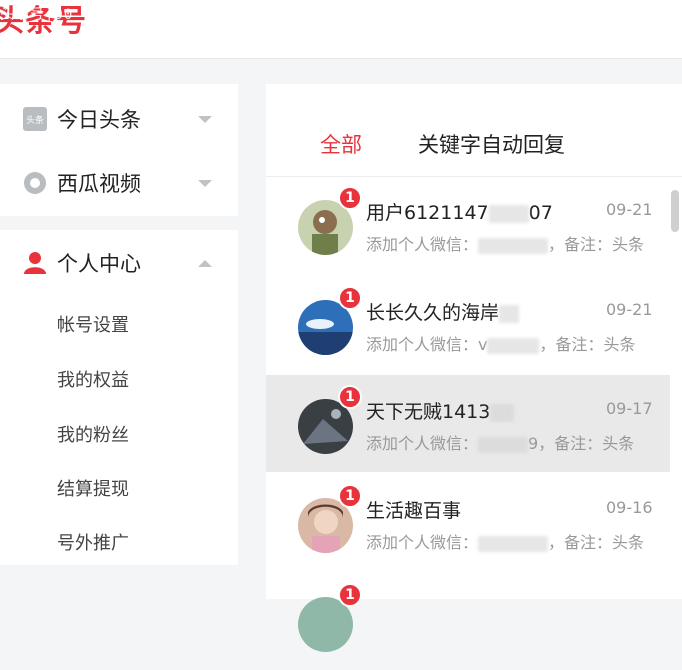  I want to click on sidebar-subitem-my-fans: 我的粉丝, so click(93, 434).